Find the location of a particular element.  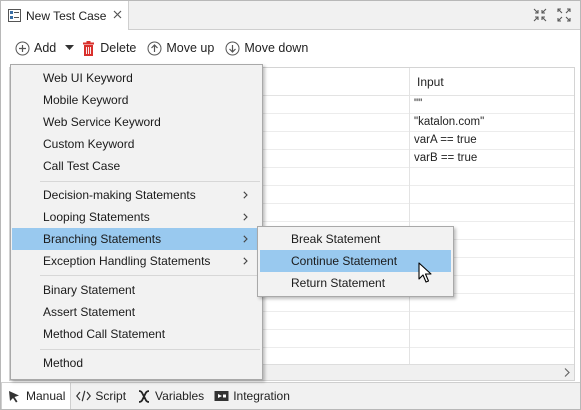

input-column-header: Input is located at coordinates (491, 82).